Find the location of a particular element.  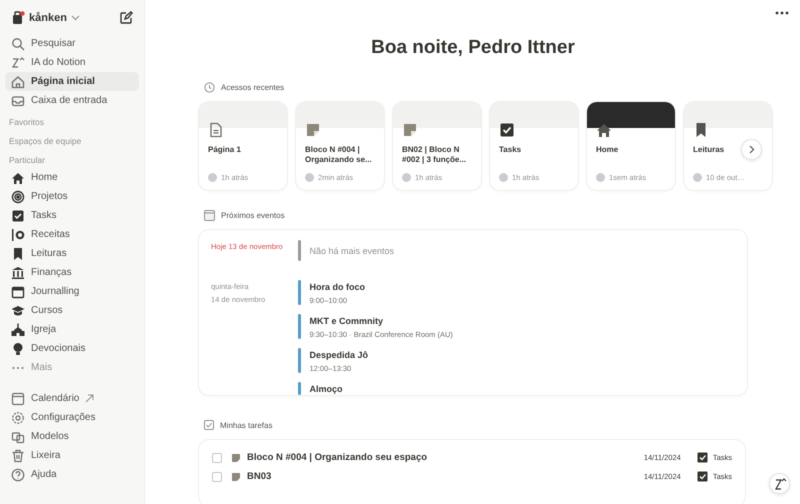

chevron-down-icon is located at coordinates (75, 18).